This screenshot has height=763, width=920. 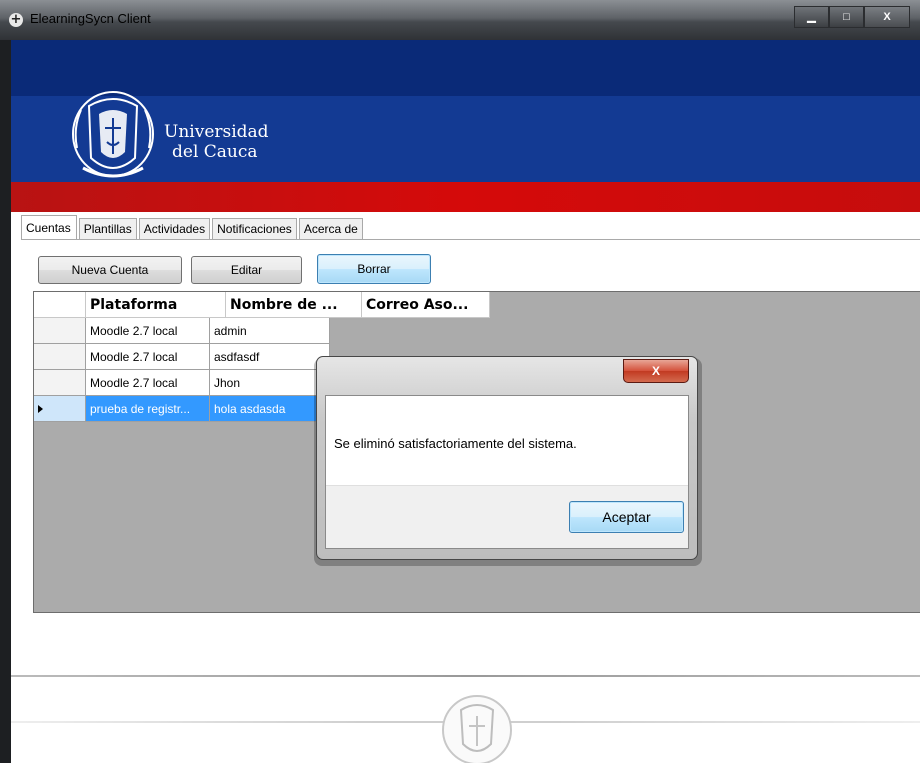 I want to click on grid-corner-header, so click(x=60, y=305).